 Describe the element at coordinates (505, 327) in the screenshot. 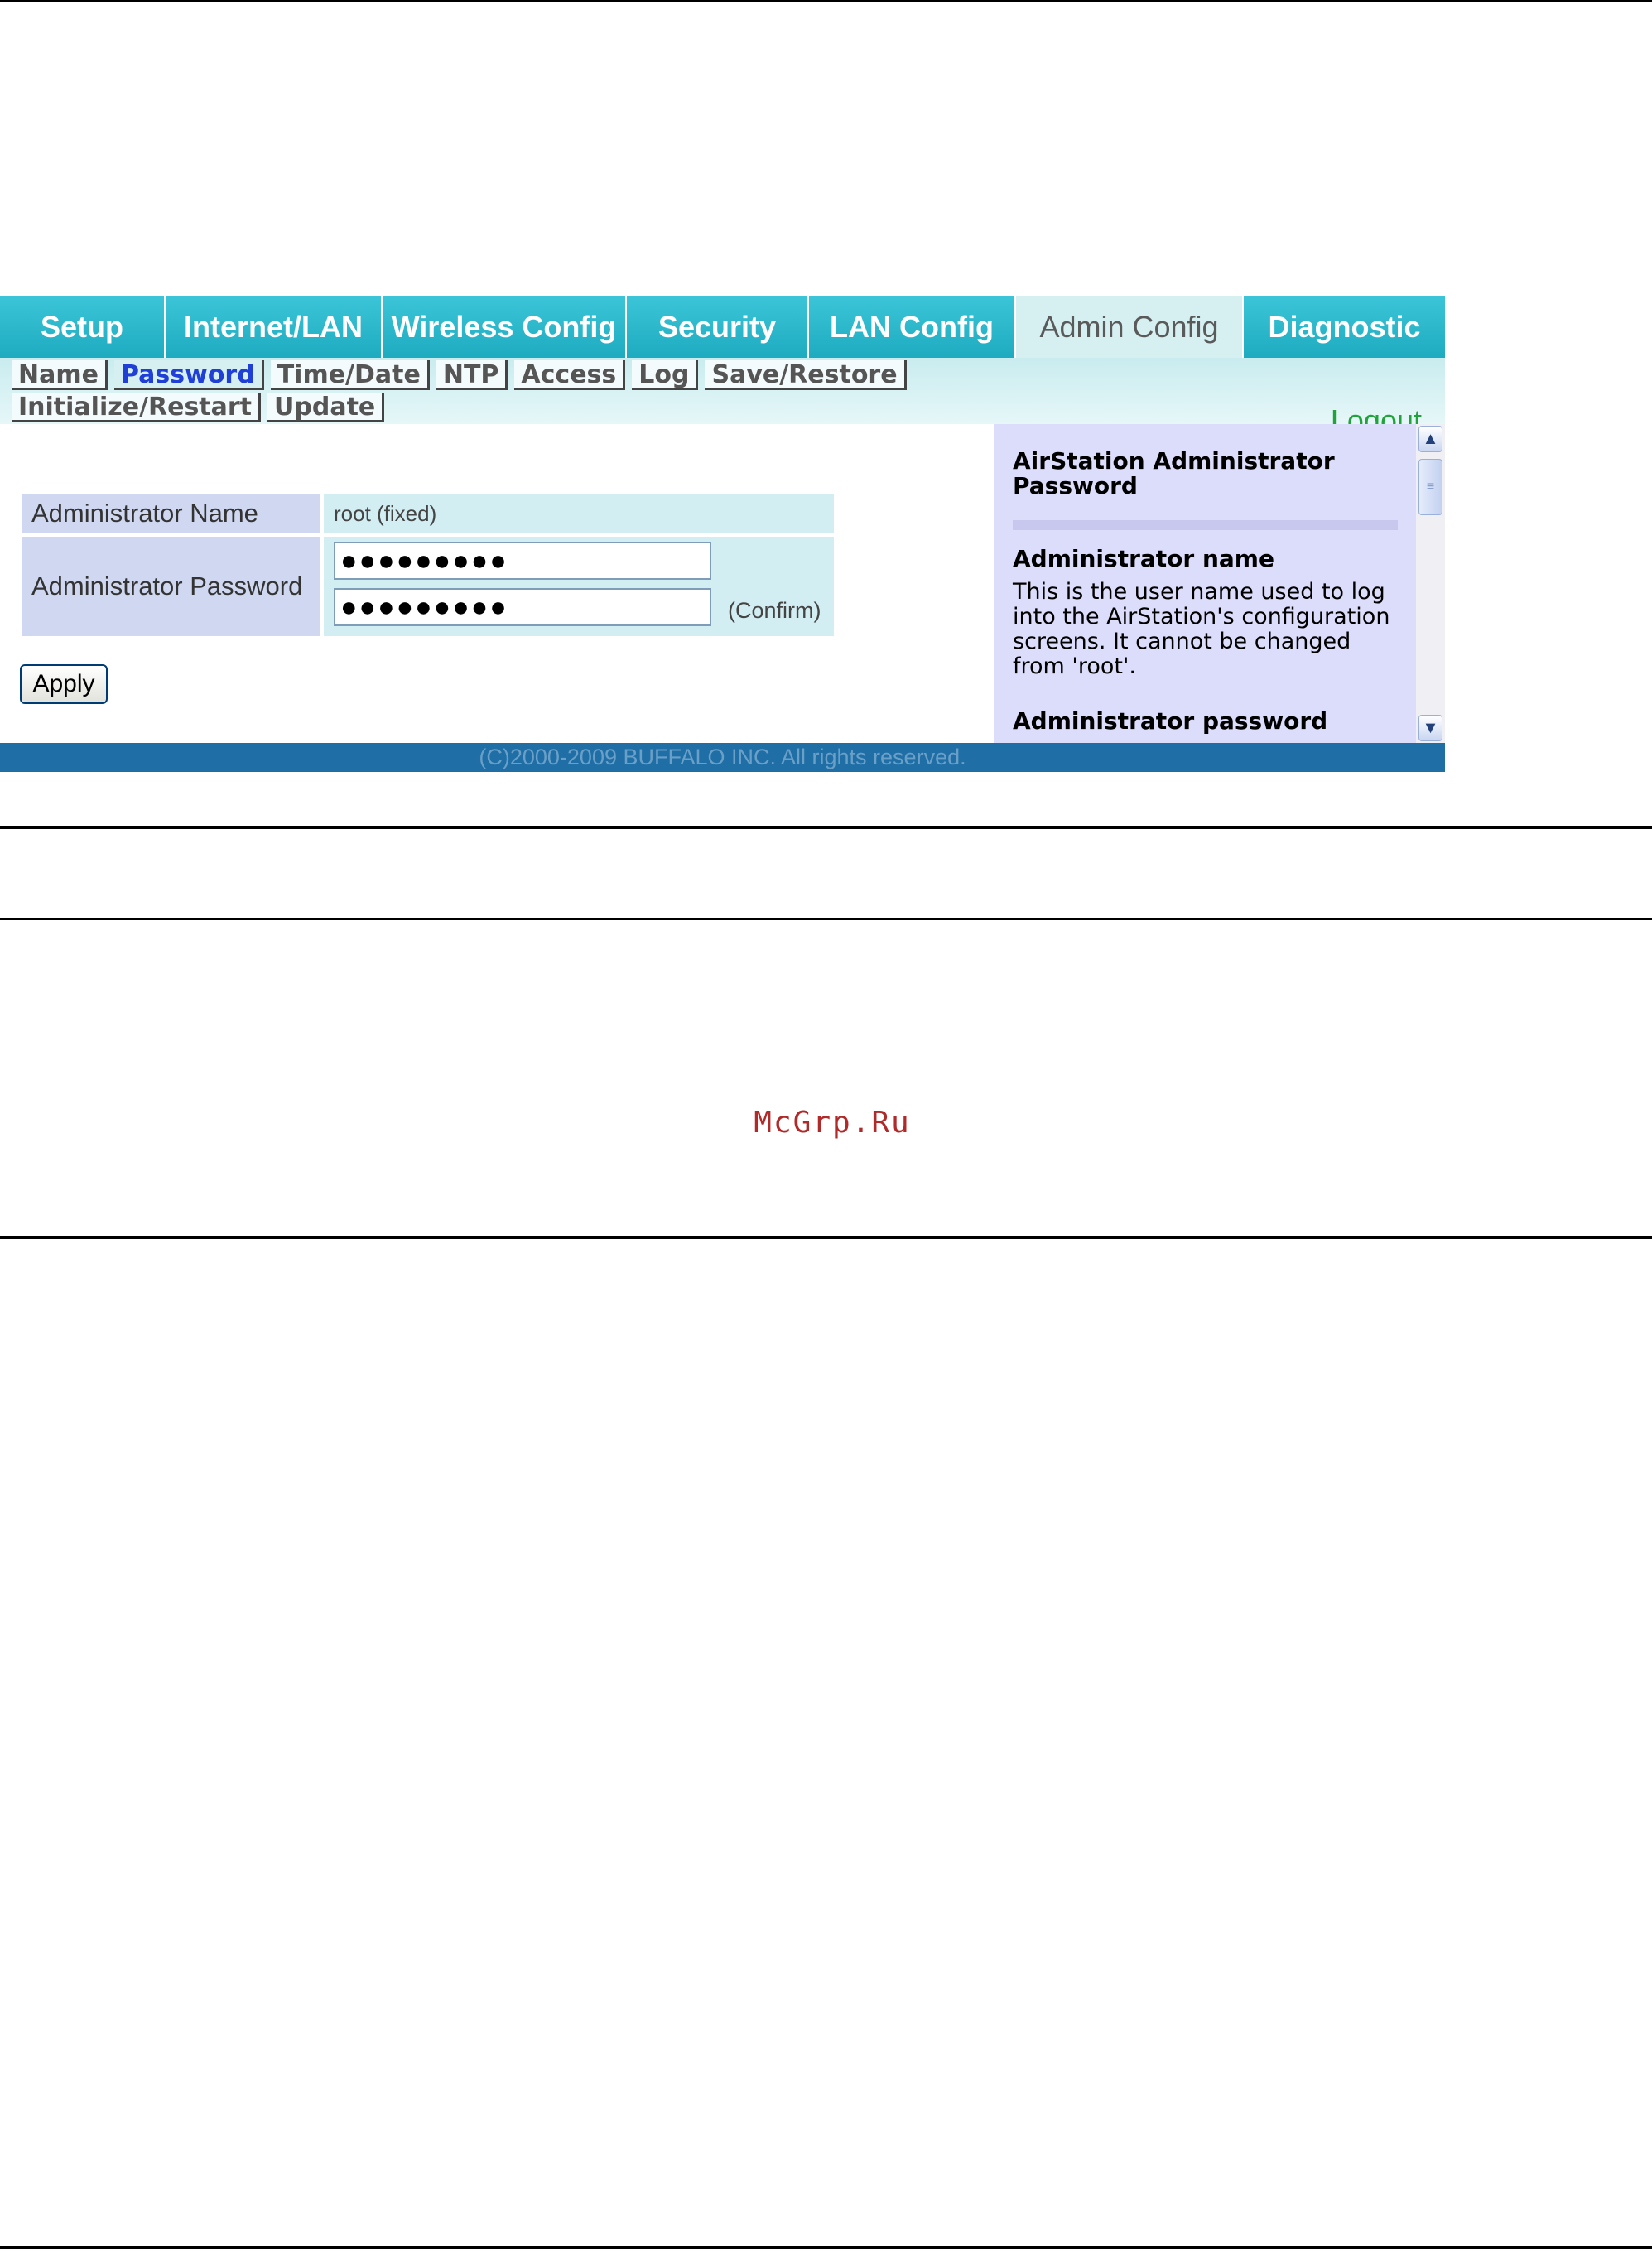

I see `tab-wireless-config: Wireless Config` at that location.